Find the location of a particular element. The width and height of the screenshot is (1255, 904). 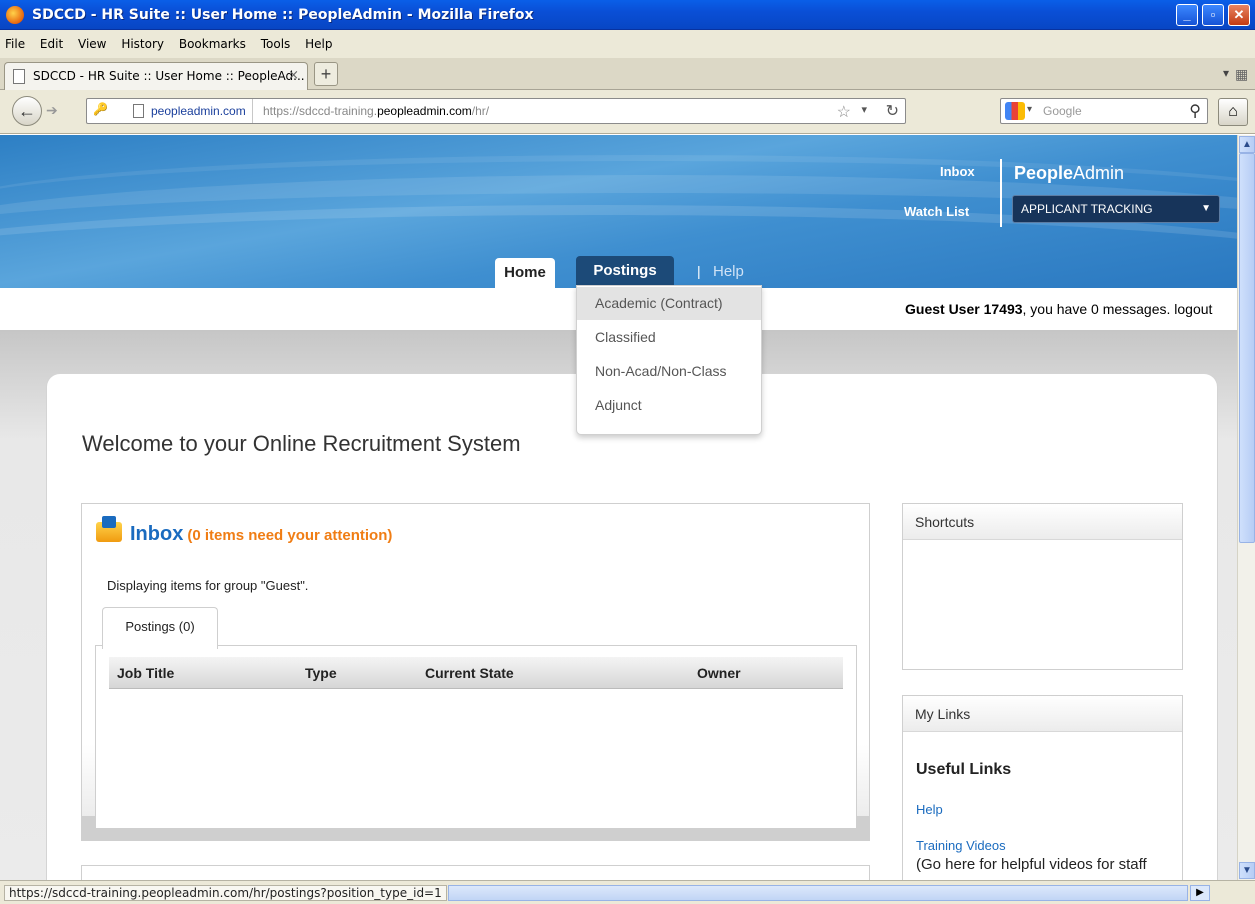

scroll-right-icon: ▶ is located at coordinates (1200, 893).